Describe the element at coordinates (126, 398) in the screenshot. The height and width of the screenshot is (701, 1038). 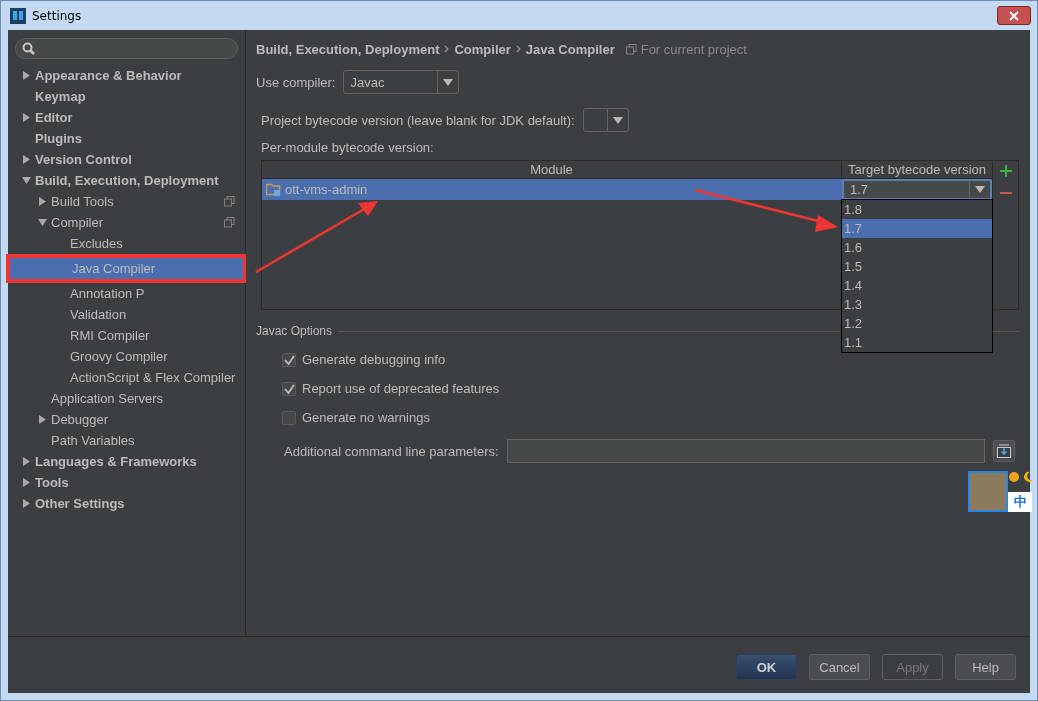
I see `tree-item: Application Servers` at that location.